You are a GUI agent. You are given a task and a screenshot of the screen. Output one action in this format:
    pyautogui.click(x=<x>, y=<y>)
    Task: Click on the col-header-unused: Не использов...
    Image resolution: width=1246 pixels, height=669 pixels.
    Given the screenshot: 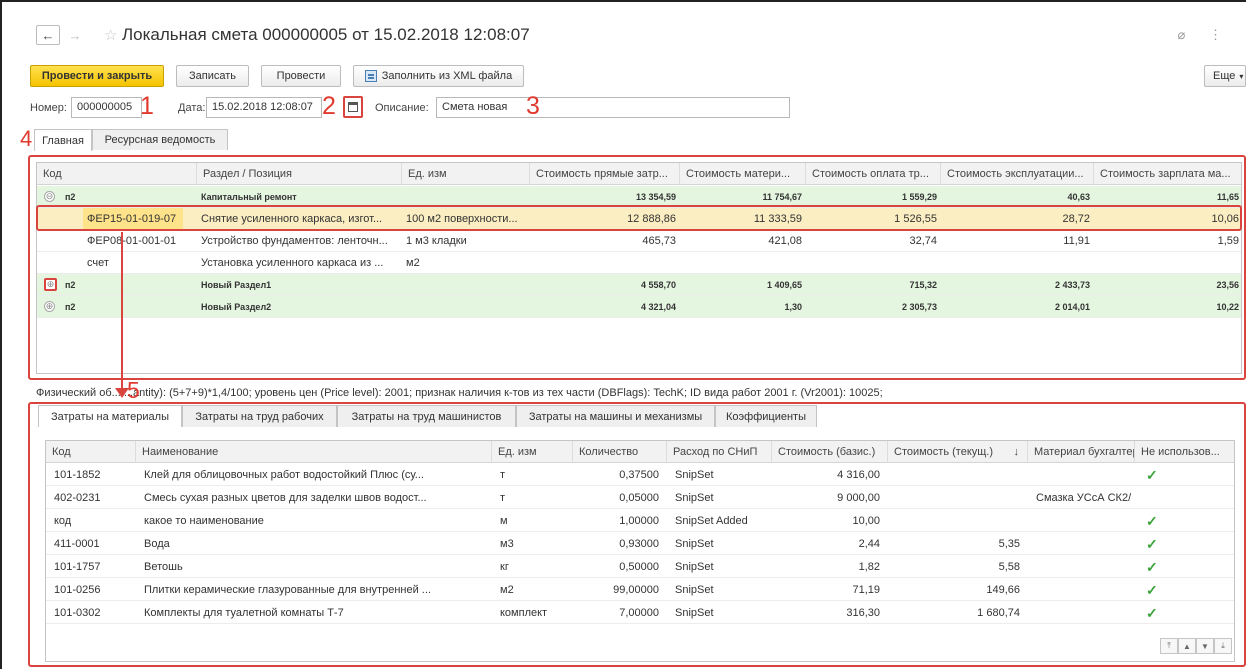 What is the action you would take?
    pyautogui.click(x=1184, y=452)
    